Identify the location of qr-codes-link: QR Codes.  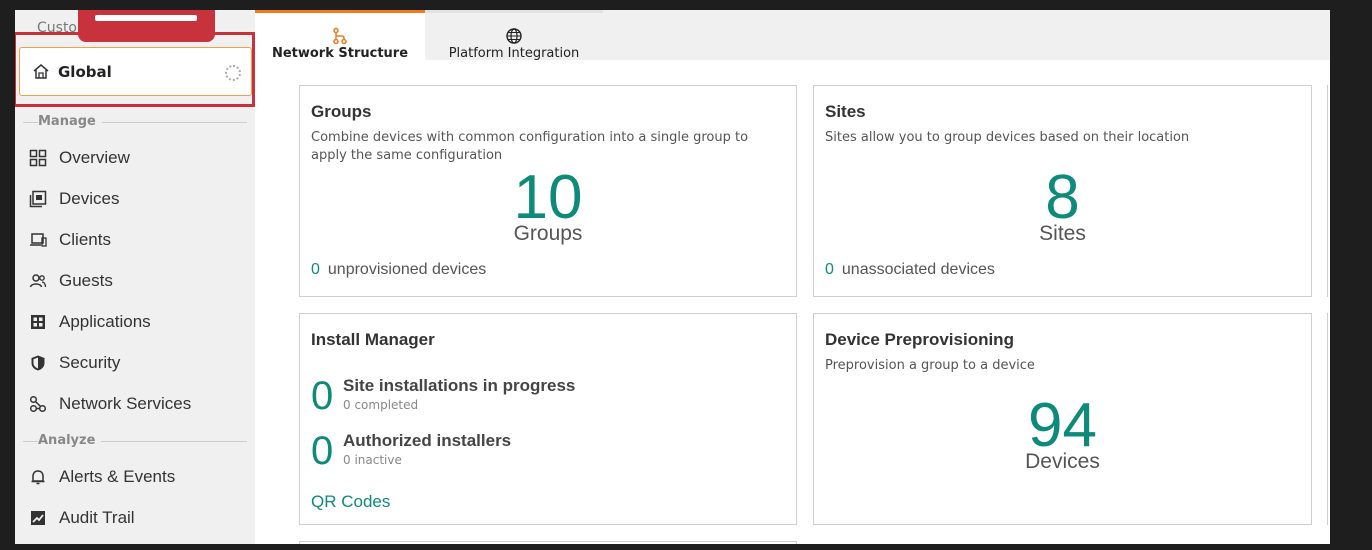
(350, 502).